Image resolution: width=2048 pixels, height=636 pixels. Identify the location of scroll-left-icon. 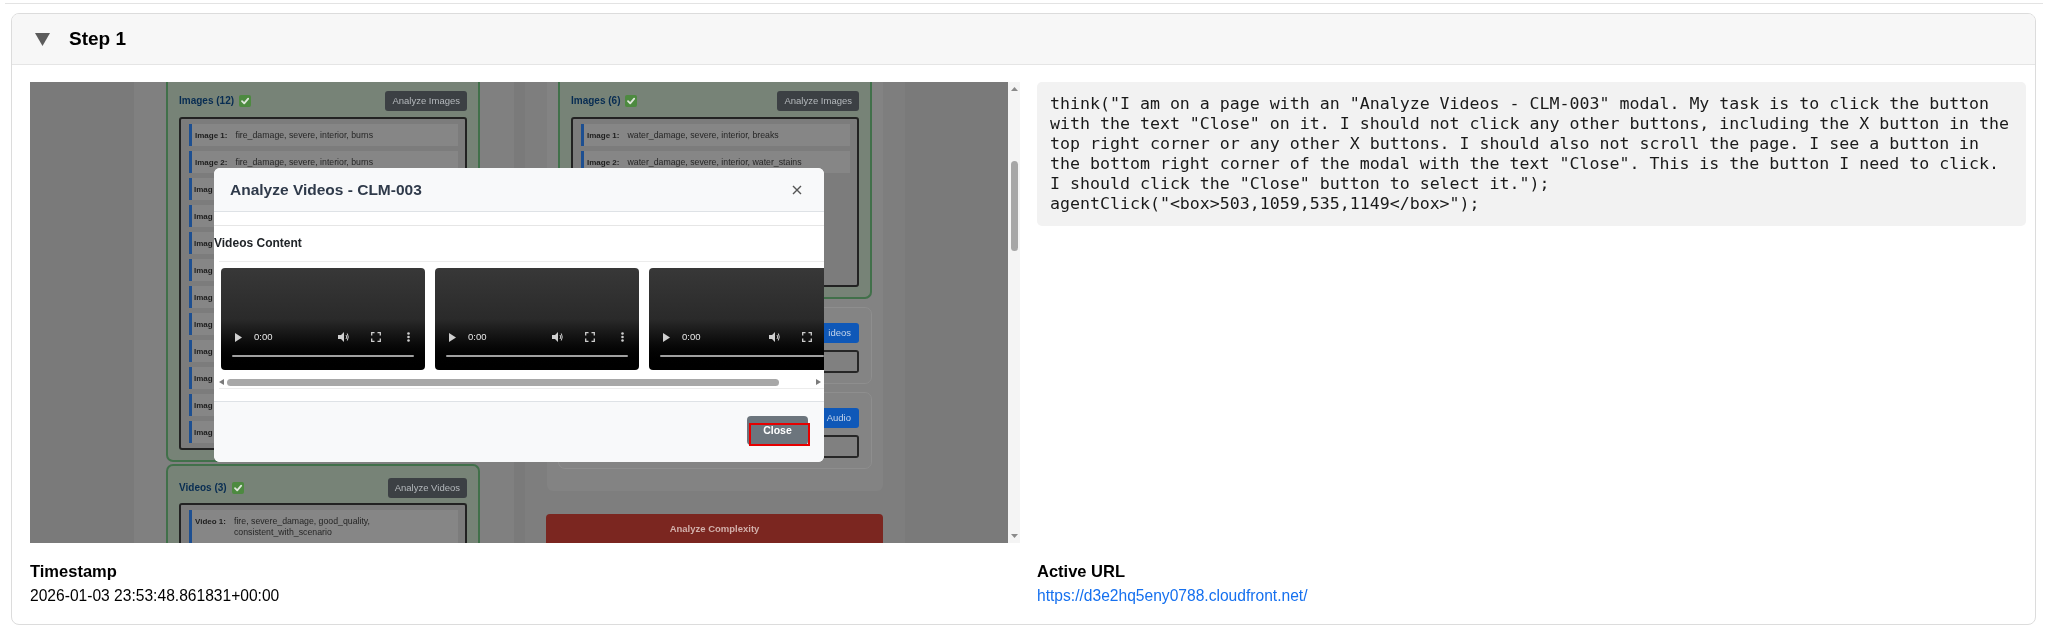
(221, 382).